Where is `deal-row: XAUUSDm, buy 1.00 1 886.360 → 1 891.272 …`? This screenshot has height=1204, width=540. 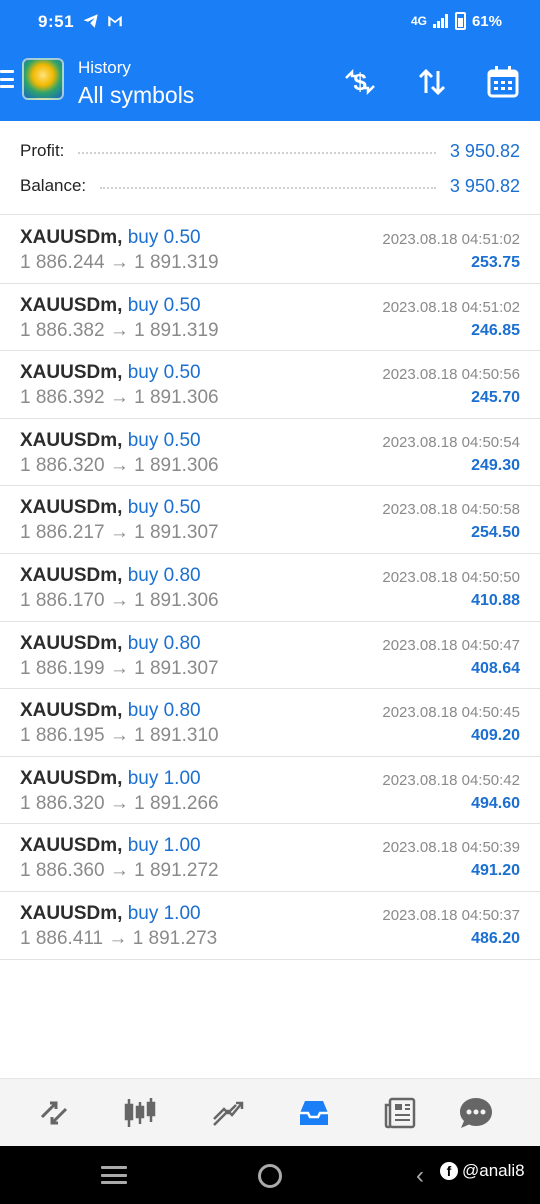 deal-row: XAUUSDm, buy 1.00 1 886.360 → 1 891.272 … is located at coordinates (270, 858).